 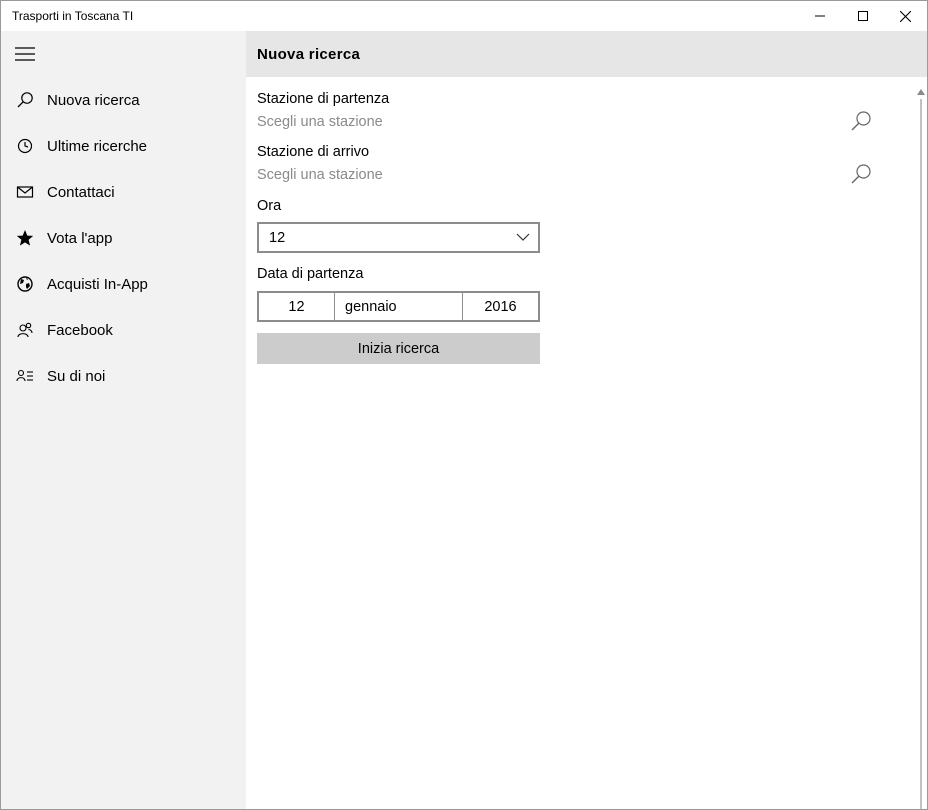 I want to click on hour-value: 12, so click(x=277, y=238).